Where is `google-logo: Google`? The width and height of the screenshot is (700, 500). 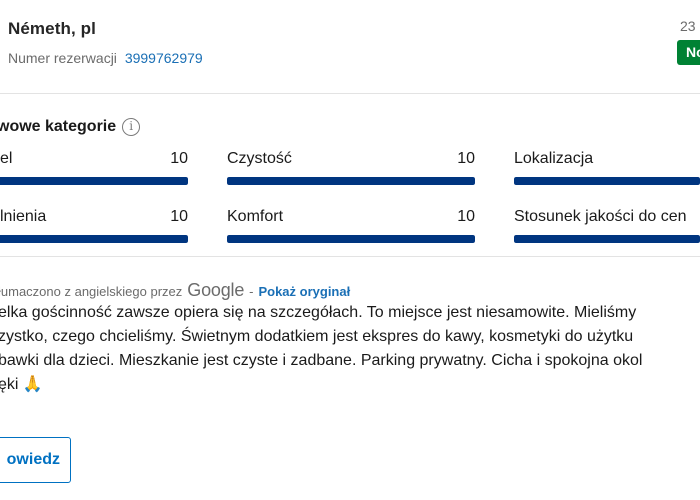
google-logo: Google is located at coordinates (216, 290).